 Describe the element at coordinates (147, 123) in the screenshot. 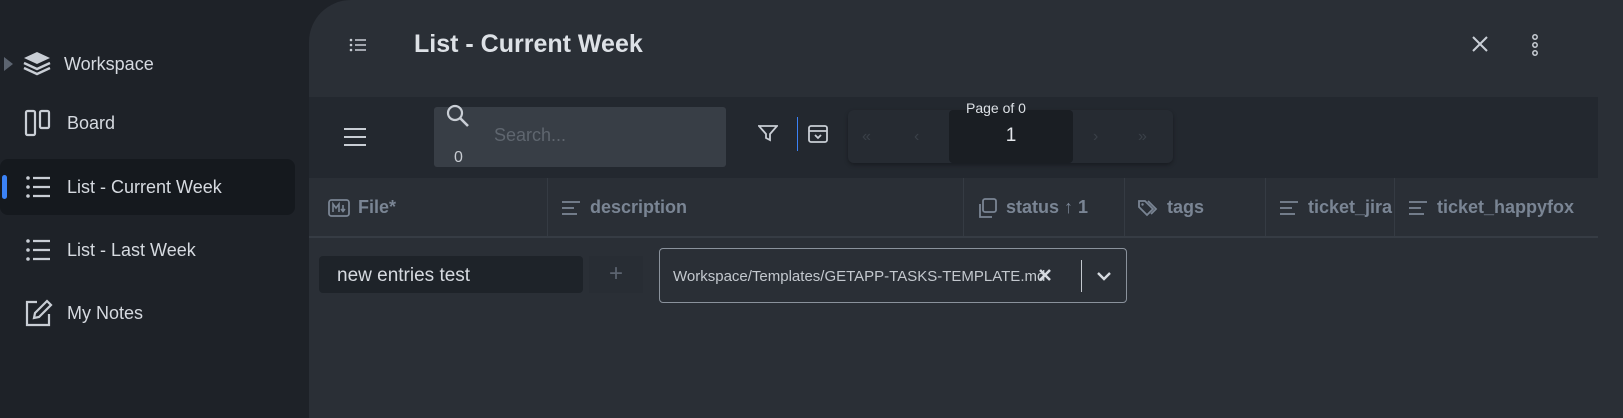

I see `sidebar-item-board: Board` at that location.